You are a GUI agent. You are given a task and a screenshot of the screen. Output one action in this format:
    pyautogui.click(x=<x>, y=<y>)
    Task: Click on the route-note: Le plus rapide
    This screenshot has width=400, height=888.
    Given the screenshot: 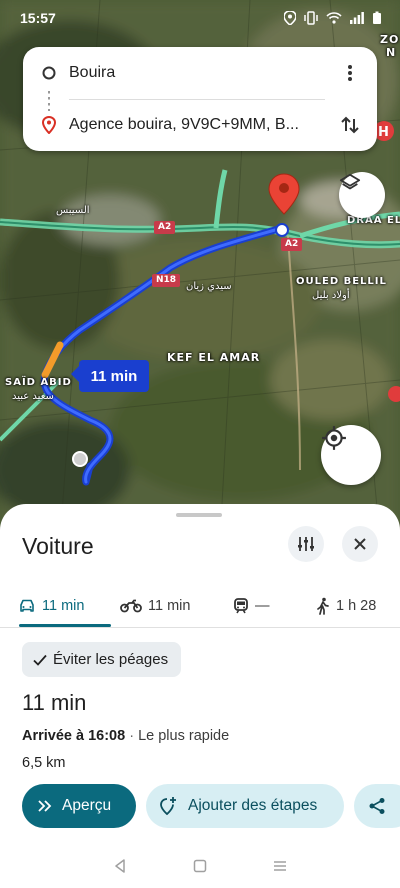 What is the action you would take?
    pyautogui.click(x=184, y=736)
    